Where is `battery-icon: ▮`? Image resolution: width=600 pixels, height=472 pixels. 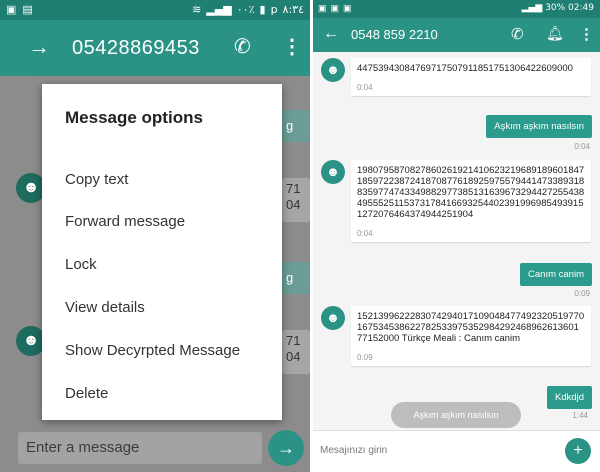
battery-icon: ▮ is located at coordinates (262, 9).